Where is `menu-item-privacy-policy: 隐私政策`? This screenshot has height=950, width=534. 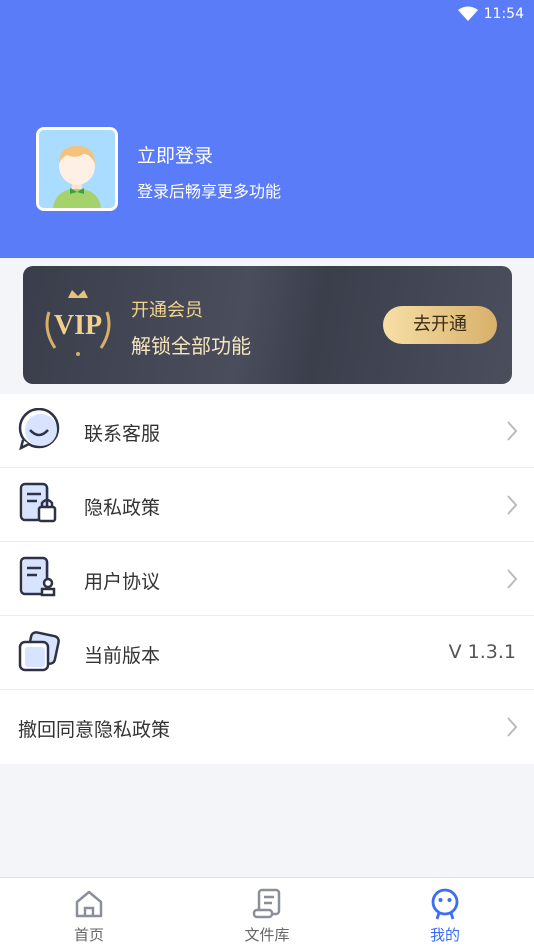
menu-item-privacy-policy: 隐私政策 is located at coordinates (267, 505).